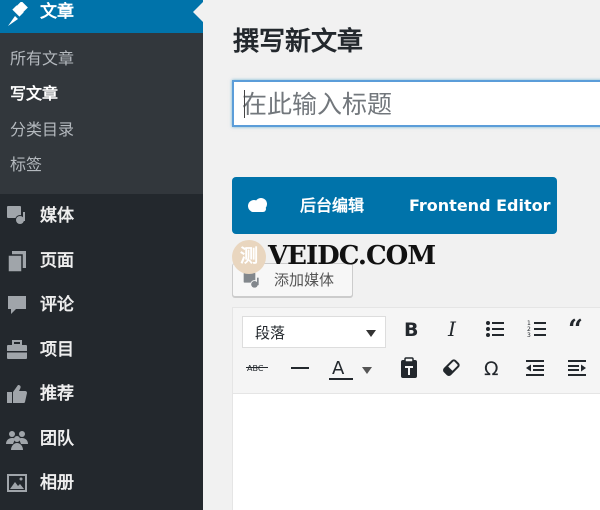 This screenshot has height=510, width=600. Describe the element at coordinates (258, 206) in the screenshot. I see `cloud-icon` at that location.